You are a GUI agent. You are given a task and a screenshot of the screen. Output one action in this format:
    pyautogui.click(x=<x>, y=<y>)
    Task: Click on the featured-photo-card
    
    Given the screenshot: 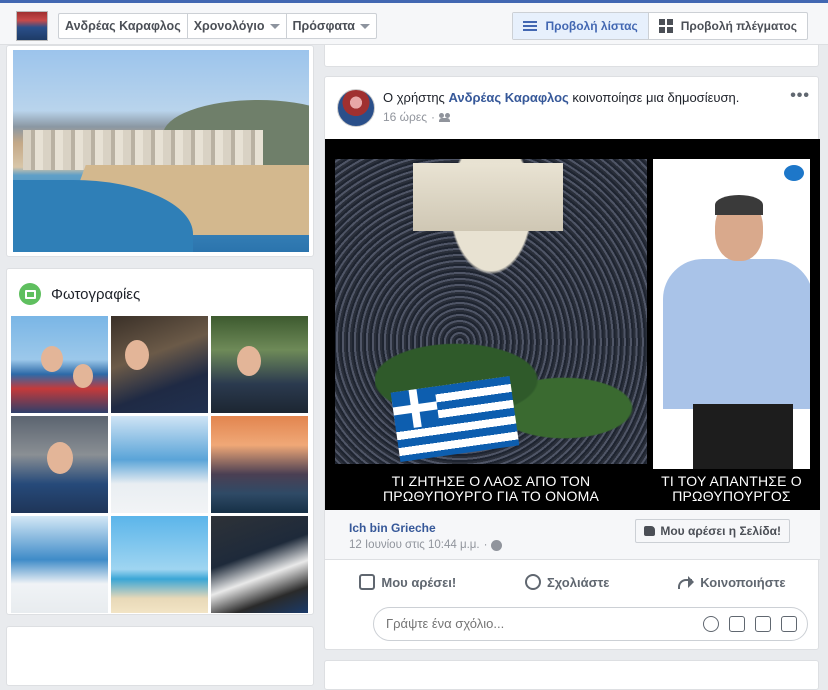 What is the action you would take?
    pyautogui.click(x=160, y=151)
    